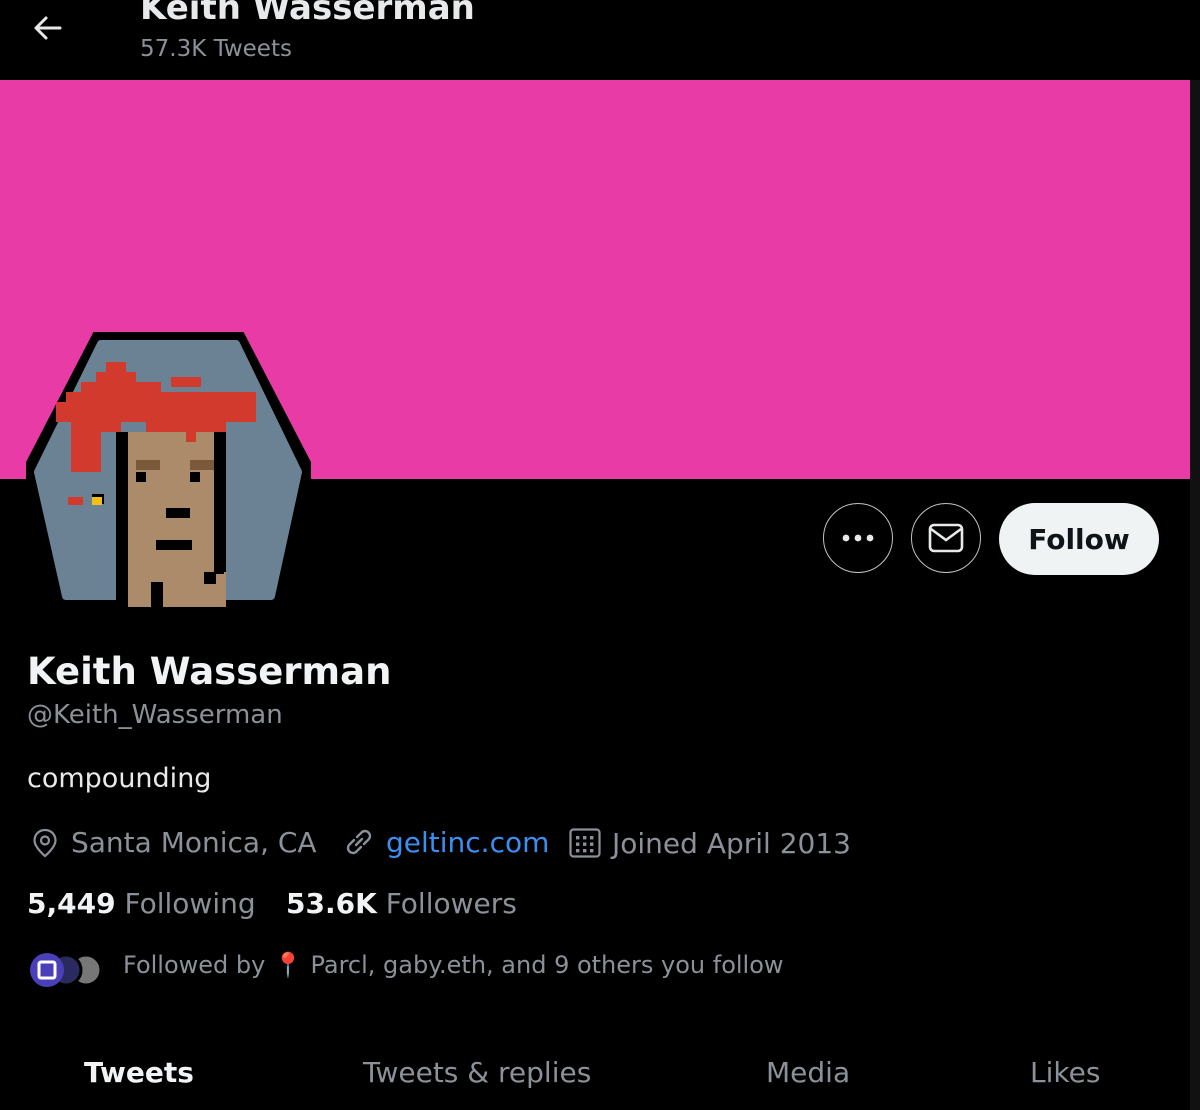 This screenshot has height=1110, width=1200. I want to click on profile-website: geltinc.com, so click(445, 842).